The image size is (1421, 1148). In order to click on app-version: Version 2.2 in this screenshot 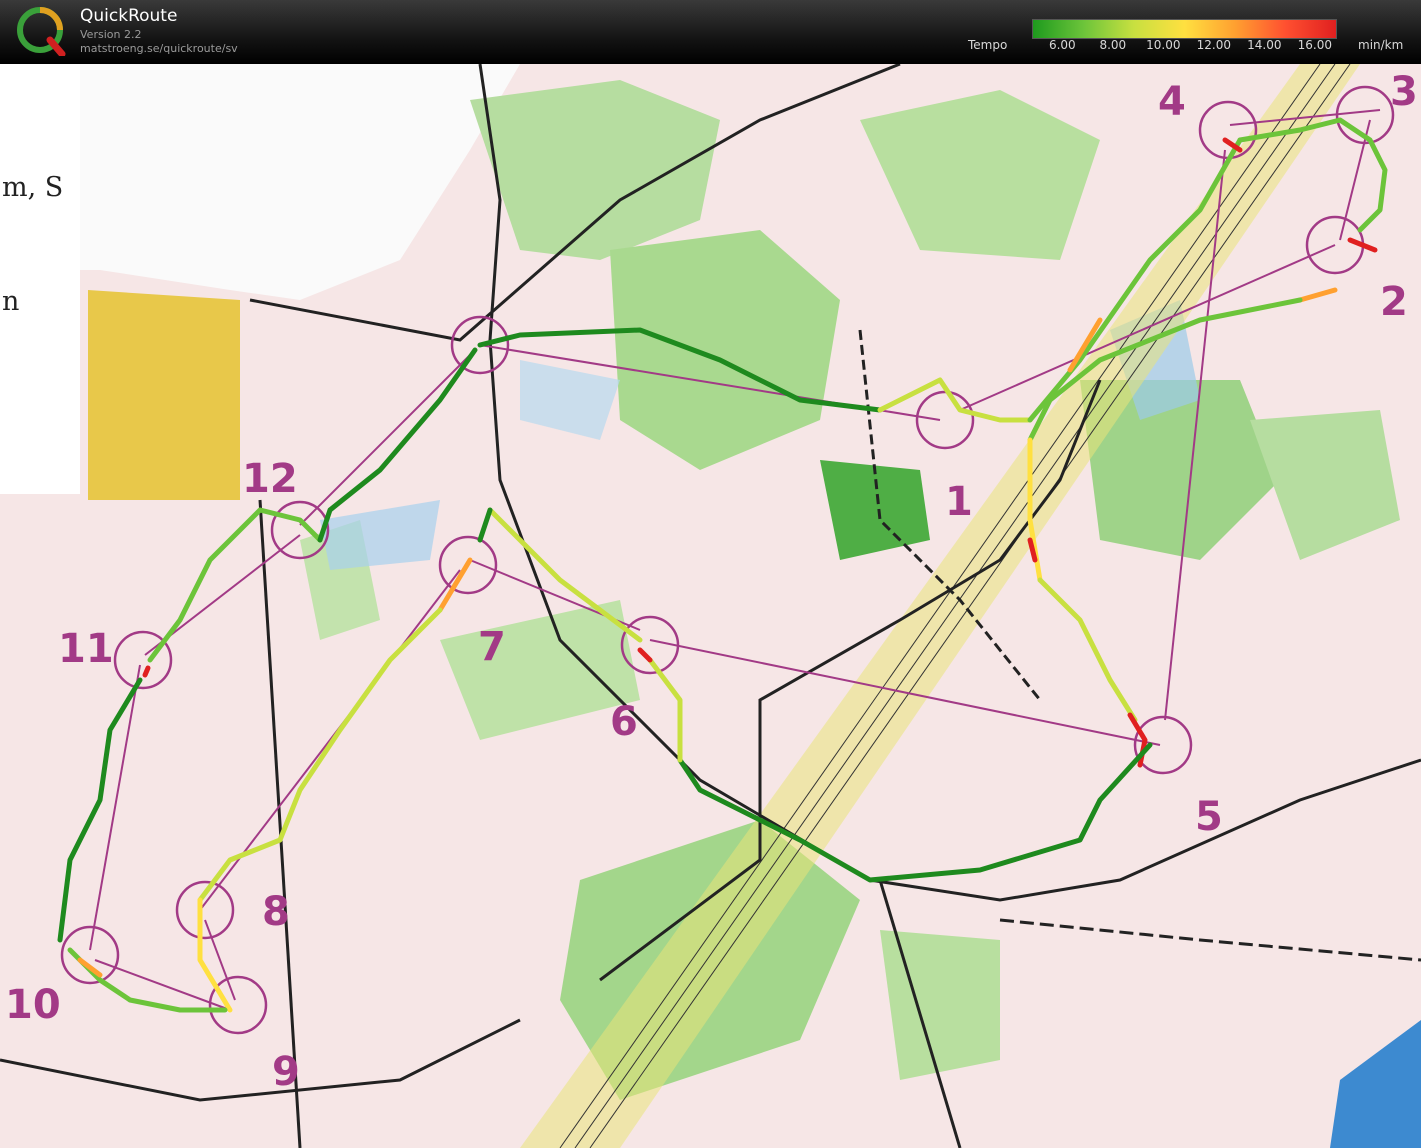, I will do `click(111, 34)`.